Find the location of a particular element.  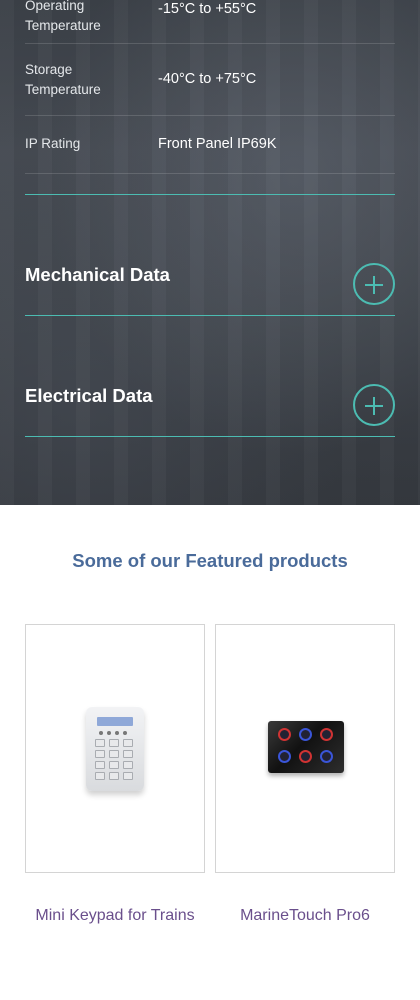

product-name-link: Mini Keypad for Trains is located at coordinates (115, 915).